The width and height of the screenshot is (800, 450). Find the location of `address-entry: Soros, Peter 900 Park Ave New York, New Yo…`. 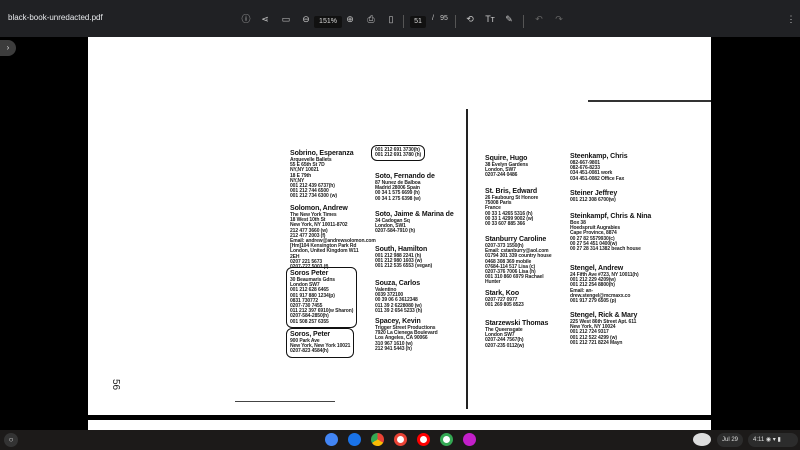

address-entry: Soros, Peter 900 Park Ave New York, New Yo… is located at coordinates (320, 343).